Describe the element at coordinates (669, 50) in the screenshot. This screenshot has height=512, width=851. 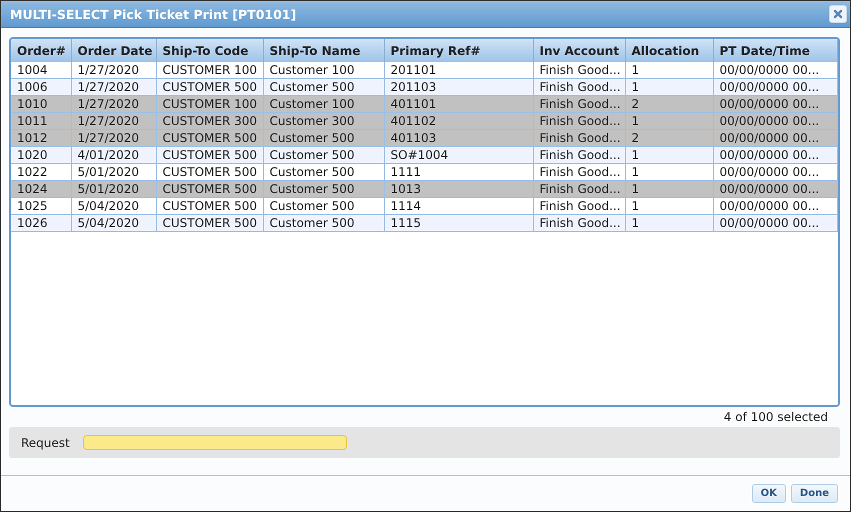
I see `column-header: Allocation` at that location.